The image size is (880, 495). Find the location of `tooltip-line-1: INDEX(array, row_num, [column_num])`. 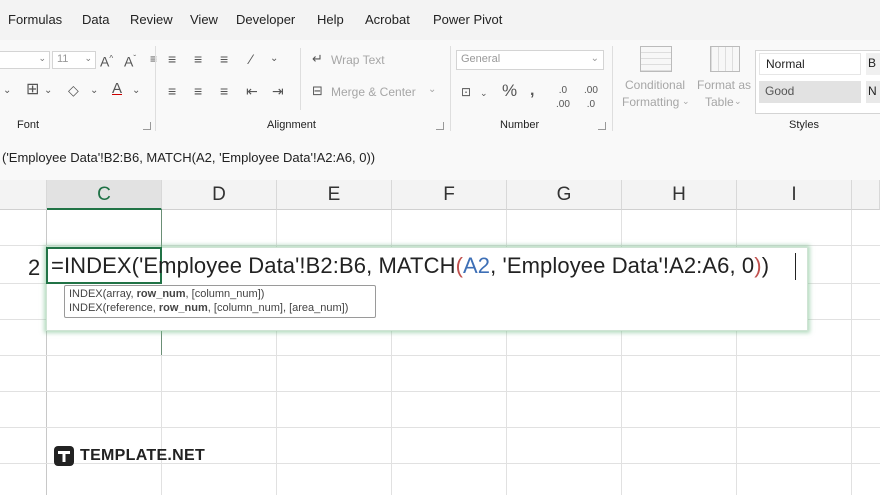

tooltip-line-1: INDEX(array, row_num, [column_num]) is located at coordinates (220, 294).